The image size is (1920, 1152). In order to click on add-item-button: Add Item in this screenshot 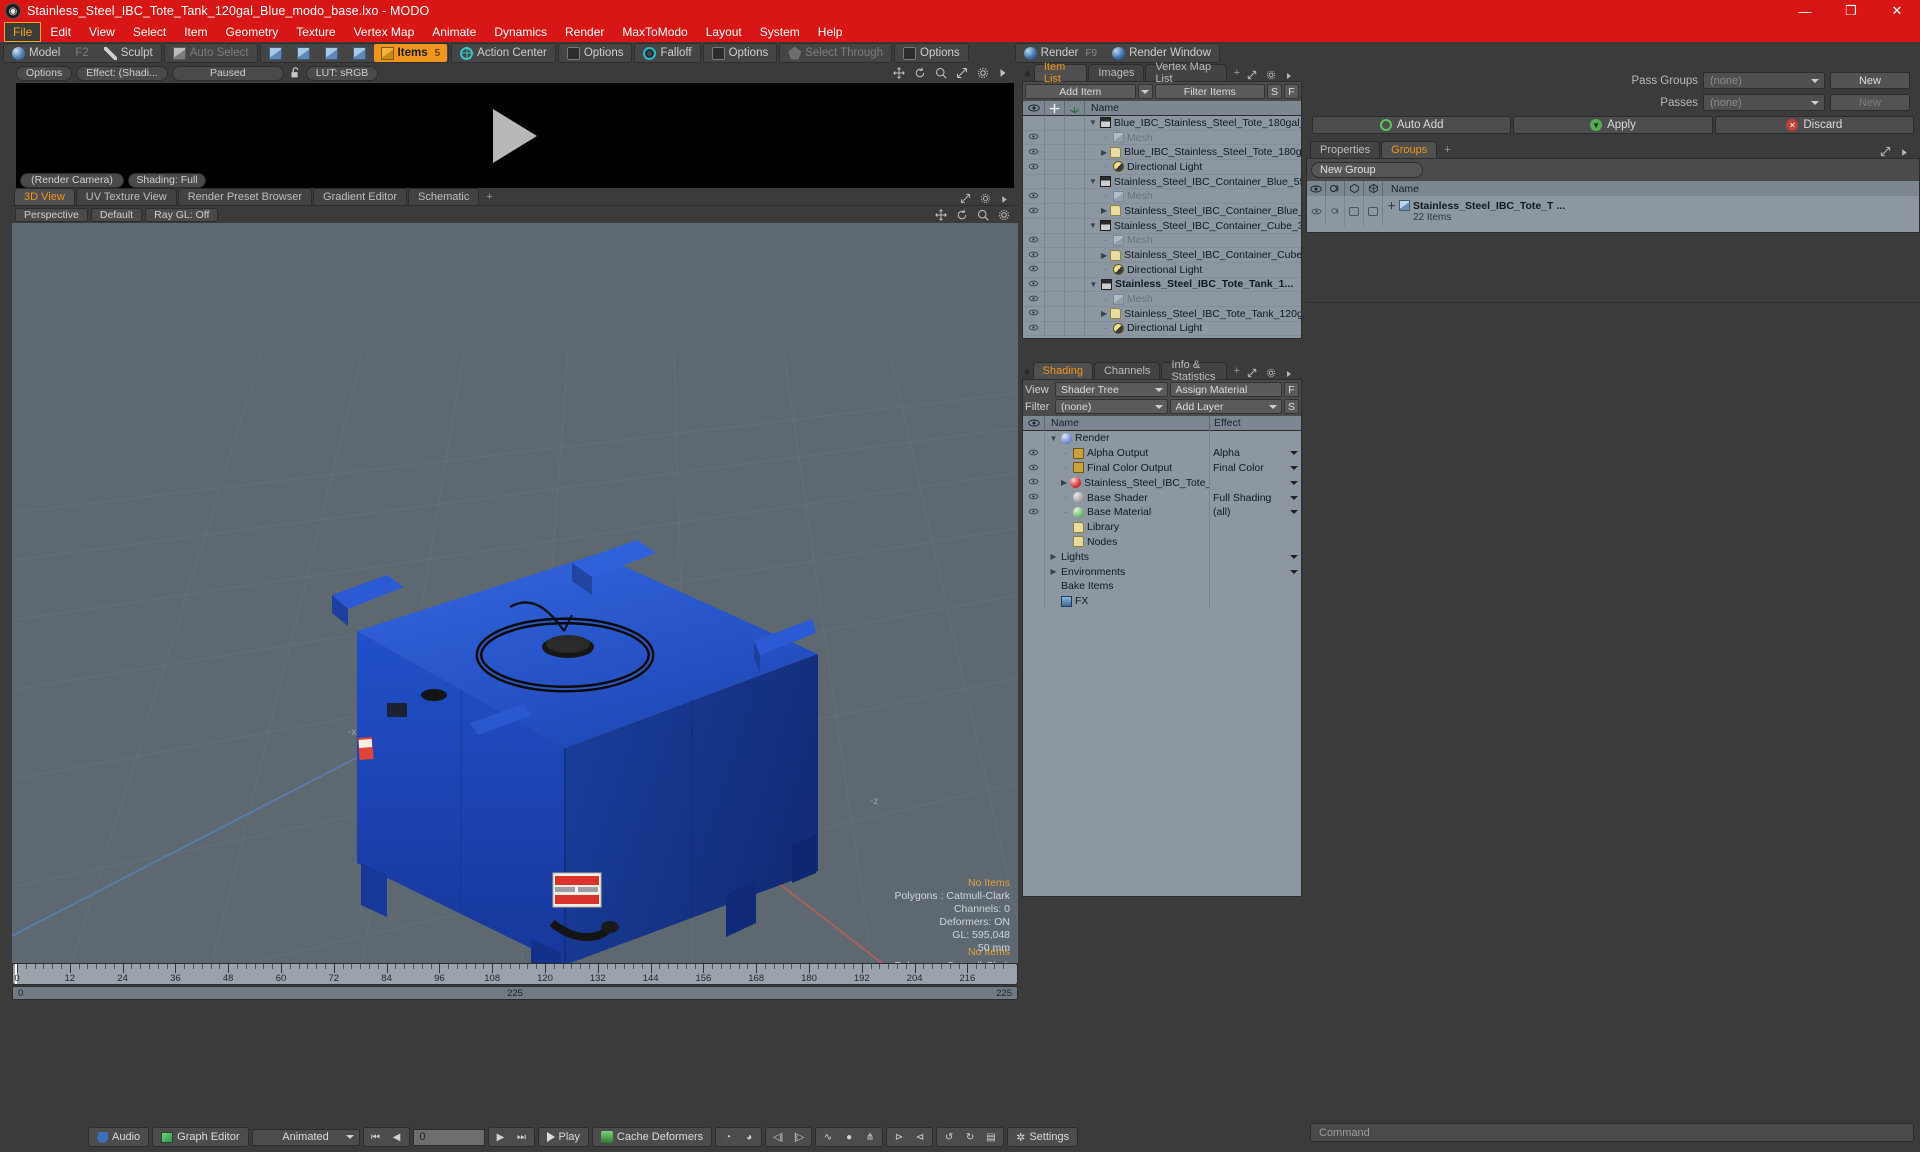, I will do `click(1080, 91)`.